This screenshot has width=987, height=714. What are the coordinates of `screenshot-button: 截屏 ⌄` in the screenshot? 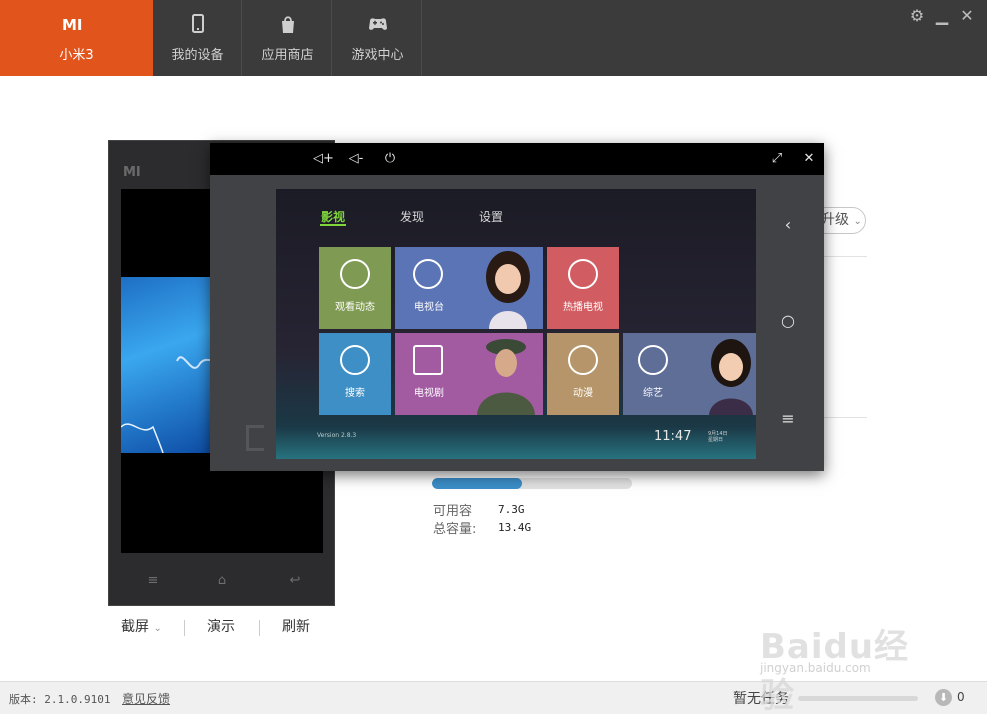 It's located at (141, 627).